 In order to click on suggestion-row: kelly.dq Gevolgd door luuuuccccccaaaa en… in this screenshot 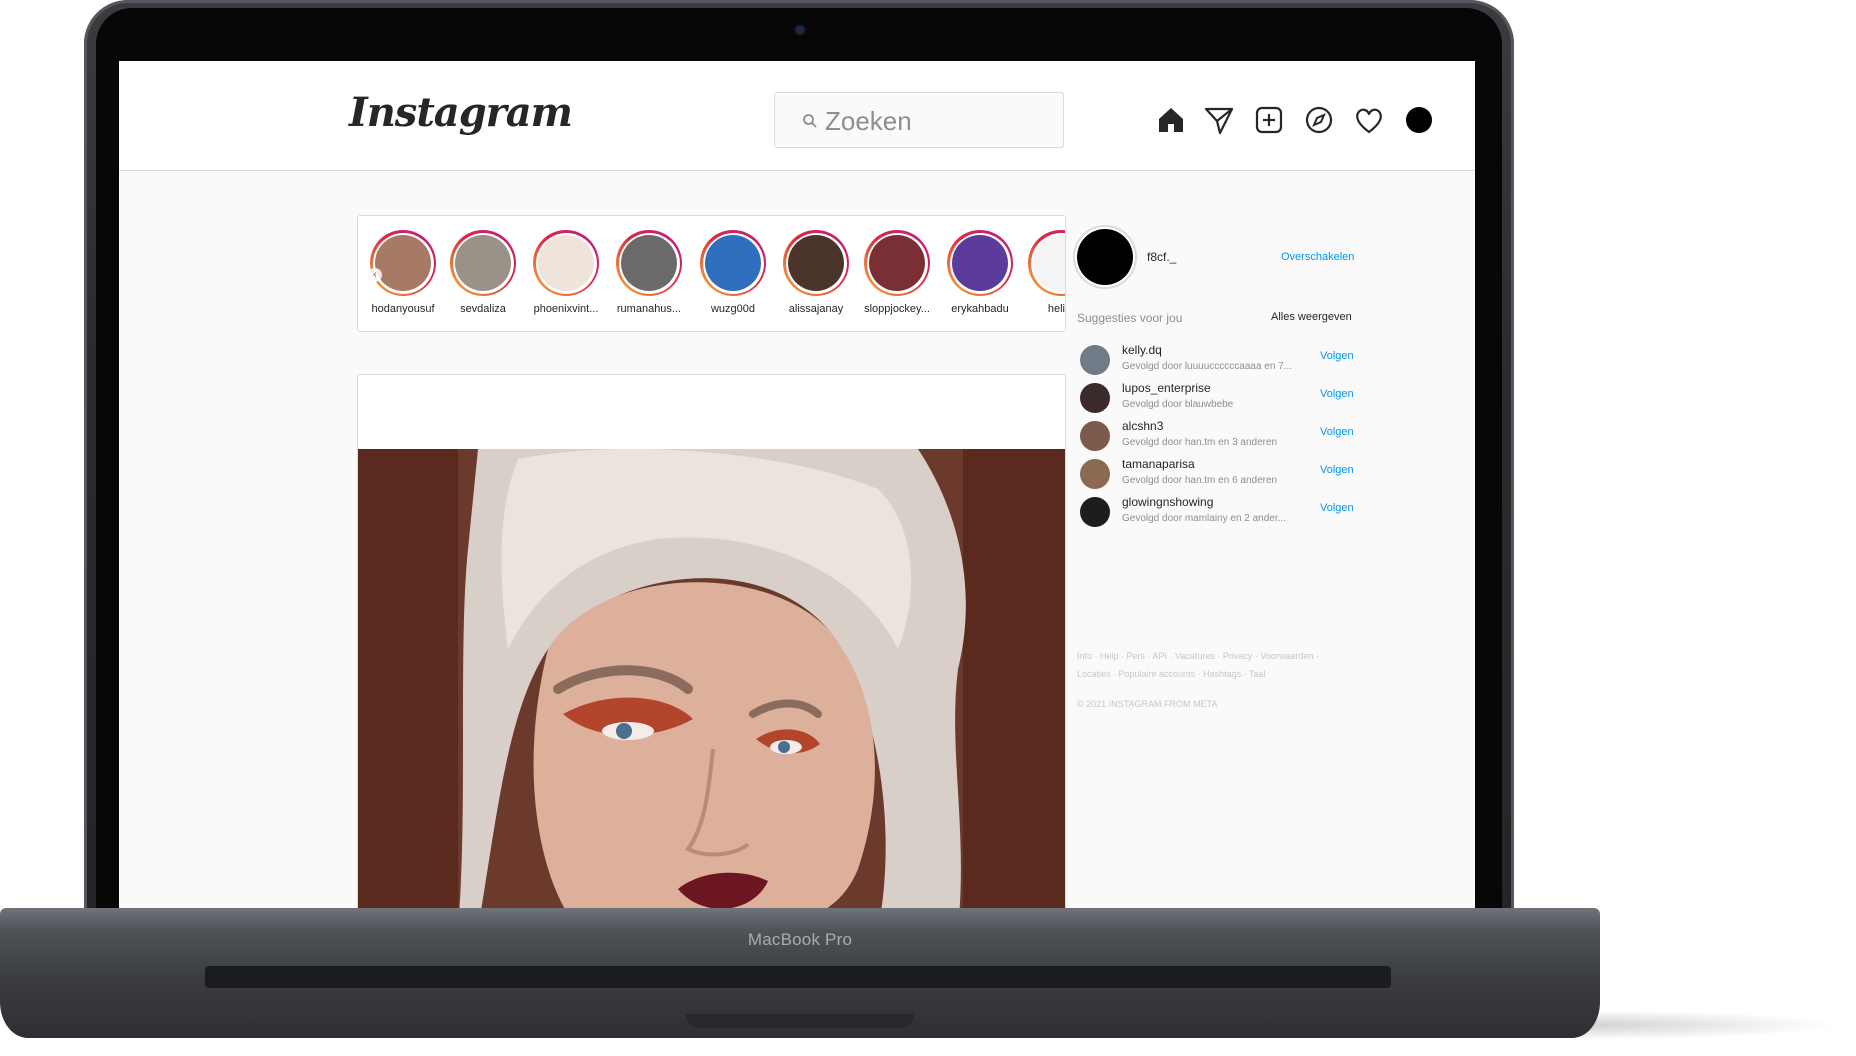, I will do `click(1220, 359)`.